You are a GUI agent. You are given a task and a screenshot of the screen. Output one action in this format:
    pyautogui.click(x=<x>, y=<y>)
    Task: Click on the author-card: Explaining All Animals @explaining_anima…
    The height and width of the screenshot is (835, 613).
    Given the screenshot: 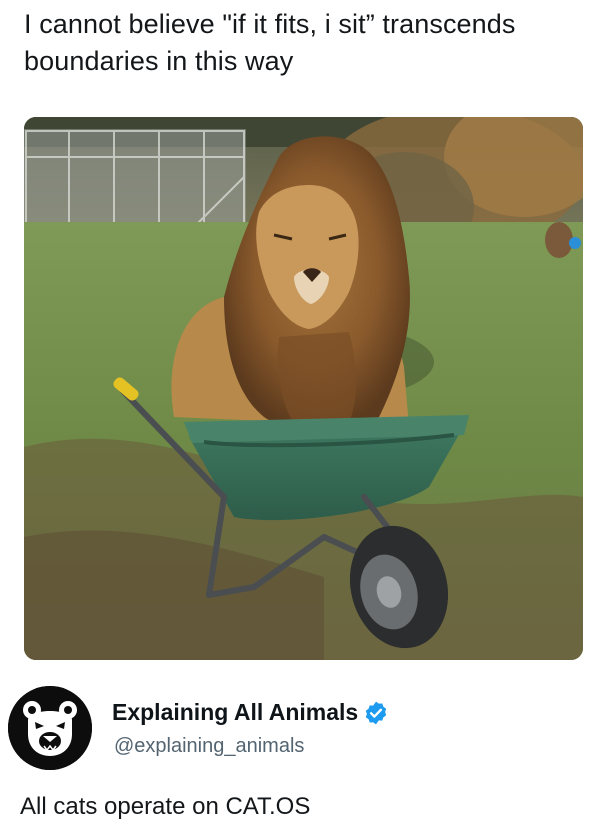 What is the action you would take?
    pyautogui.click(x=303, y=729)
    